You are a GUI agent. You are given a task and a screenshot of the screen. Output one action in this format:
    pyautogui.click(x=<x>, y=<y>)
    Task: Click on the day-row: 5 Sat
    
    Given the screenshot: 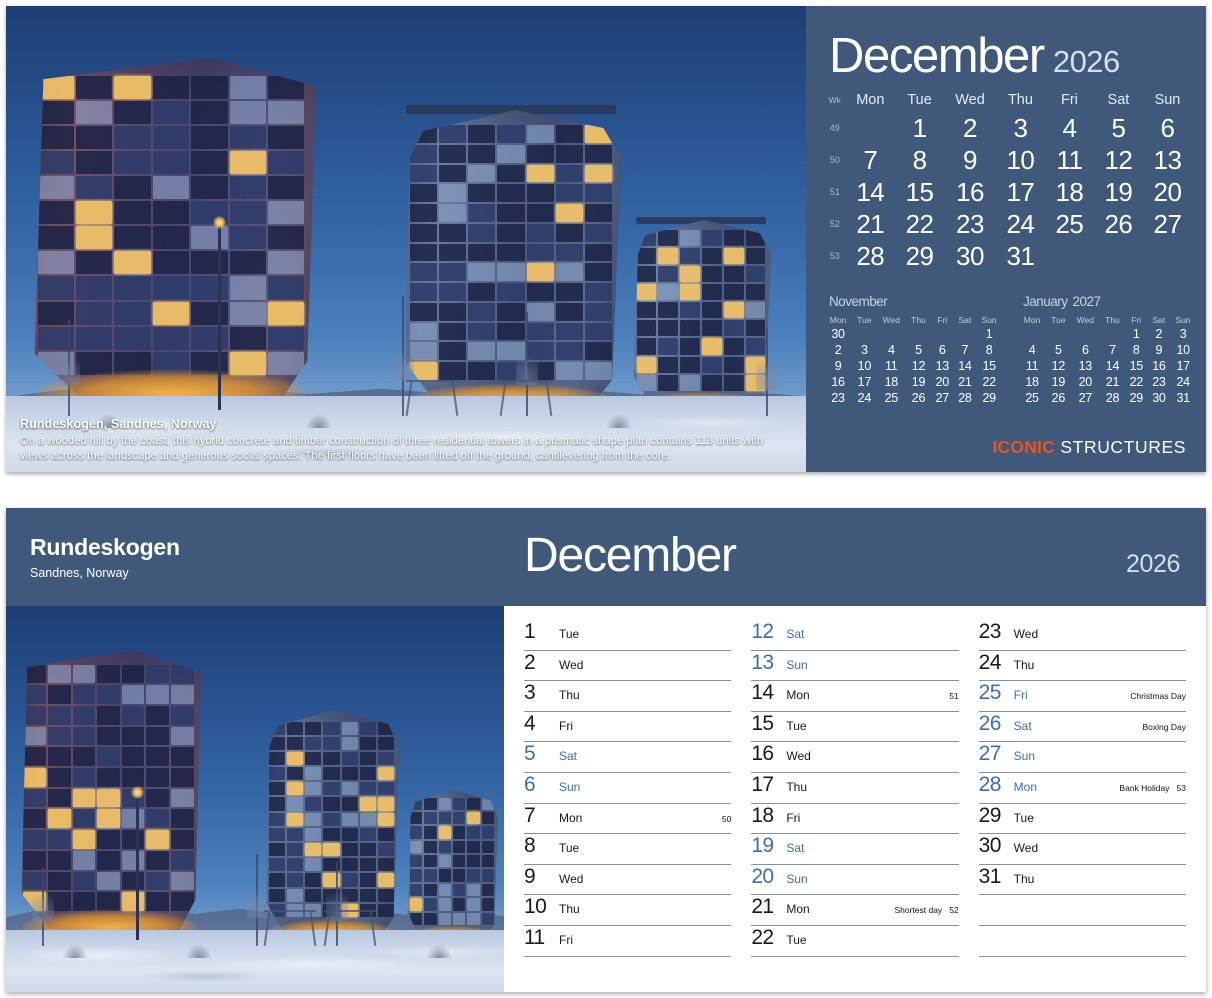 What is the action you would take?
    pyautogui.click(x=628, y=757)
    